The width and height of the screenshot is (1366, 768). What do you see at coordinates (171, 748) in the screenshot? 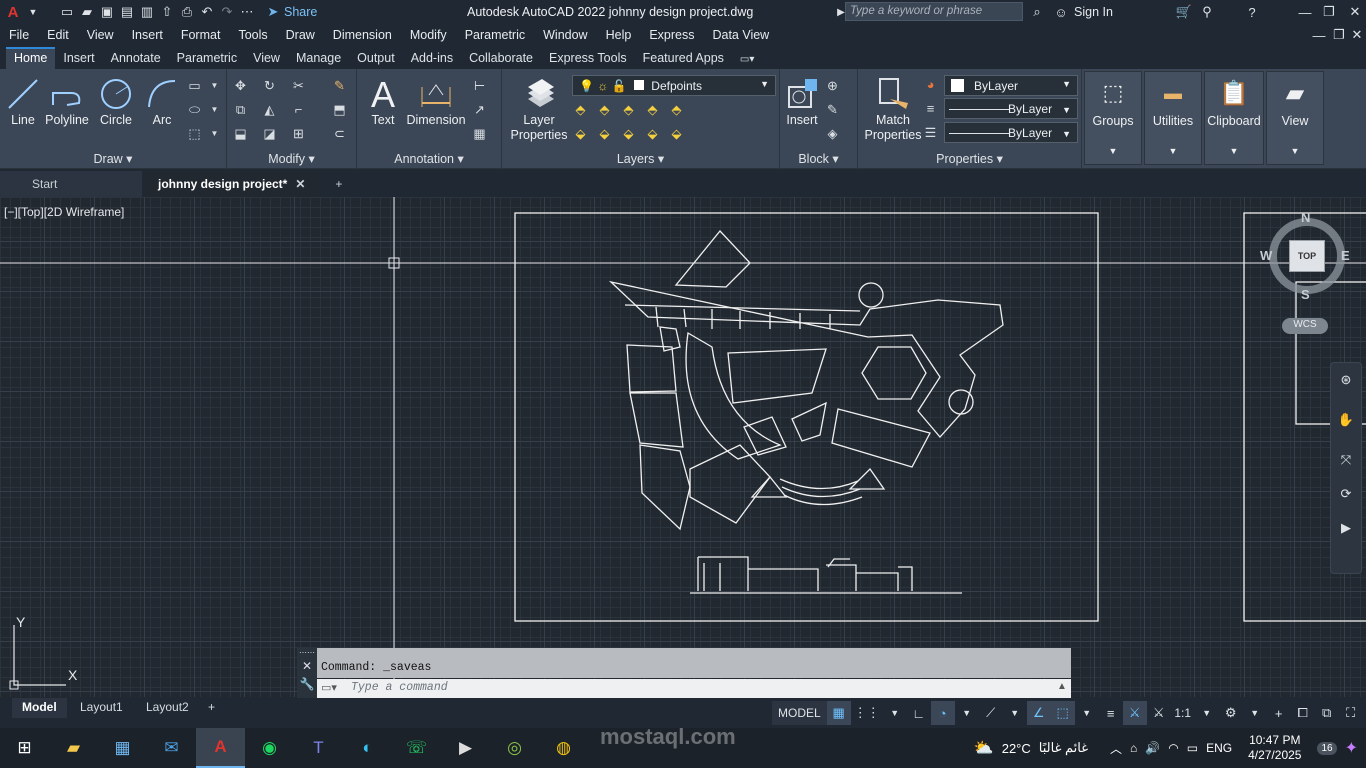
I see `mail-icon: ✉` at bounding box center [171, 748].